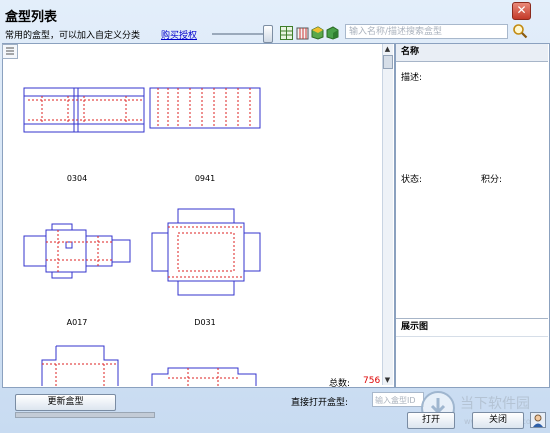  I want to click on window-title: 盒型列表, so click(31, 17).